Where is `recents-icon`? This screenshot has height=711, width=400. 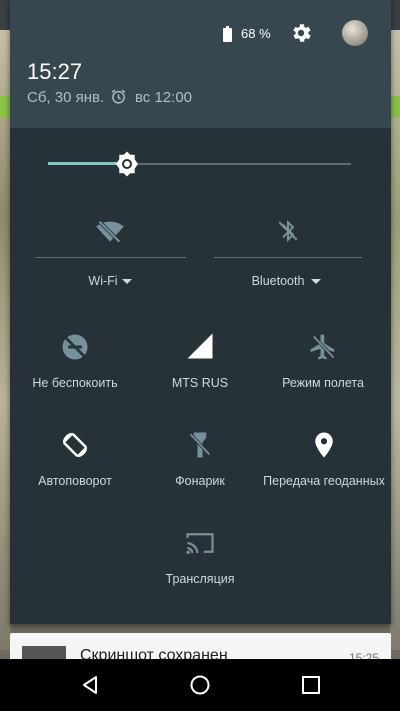
recents-icon is located at coordinates (311, 685).